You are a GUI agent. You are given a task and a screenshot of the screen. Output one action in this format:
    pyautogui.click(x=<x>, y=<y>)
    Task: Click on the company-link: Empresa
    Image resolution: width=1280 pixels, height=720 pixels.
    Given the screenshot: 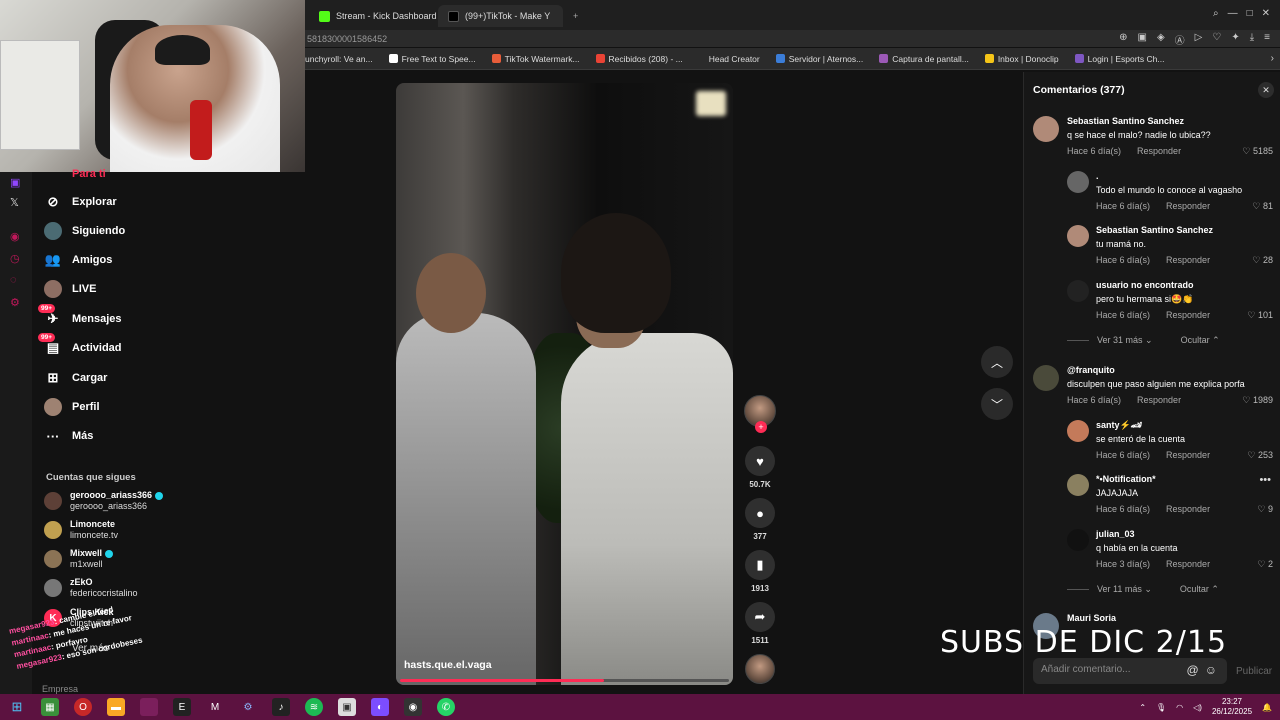 What is the action you would take?
    pyautogui.click(x=60, y=689)
    